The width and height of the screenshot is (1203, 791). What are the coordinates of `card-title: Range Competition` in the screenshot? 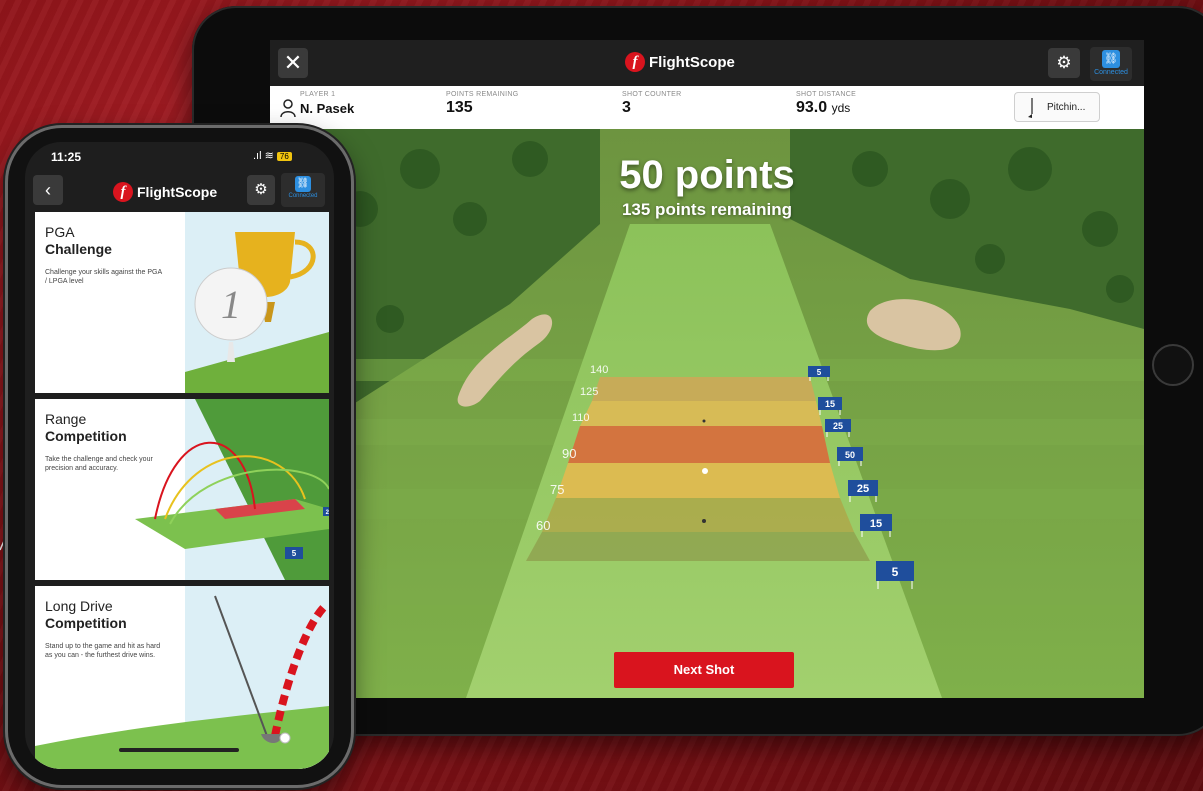 It's located at (86, 427).